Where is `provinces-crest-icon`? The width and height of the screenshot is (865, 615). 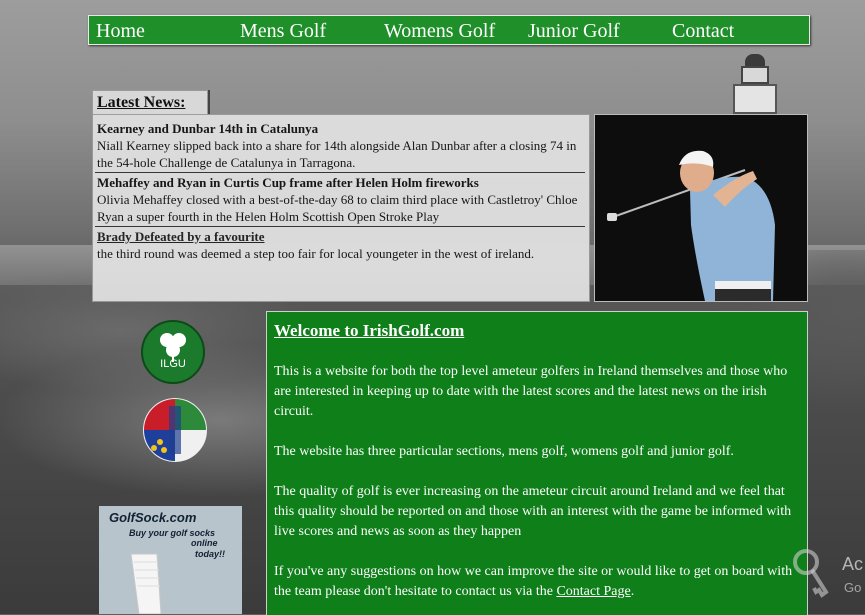 provinces-crest-icon is located at coordinates (175, 430).